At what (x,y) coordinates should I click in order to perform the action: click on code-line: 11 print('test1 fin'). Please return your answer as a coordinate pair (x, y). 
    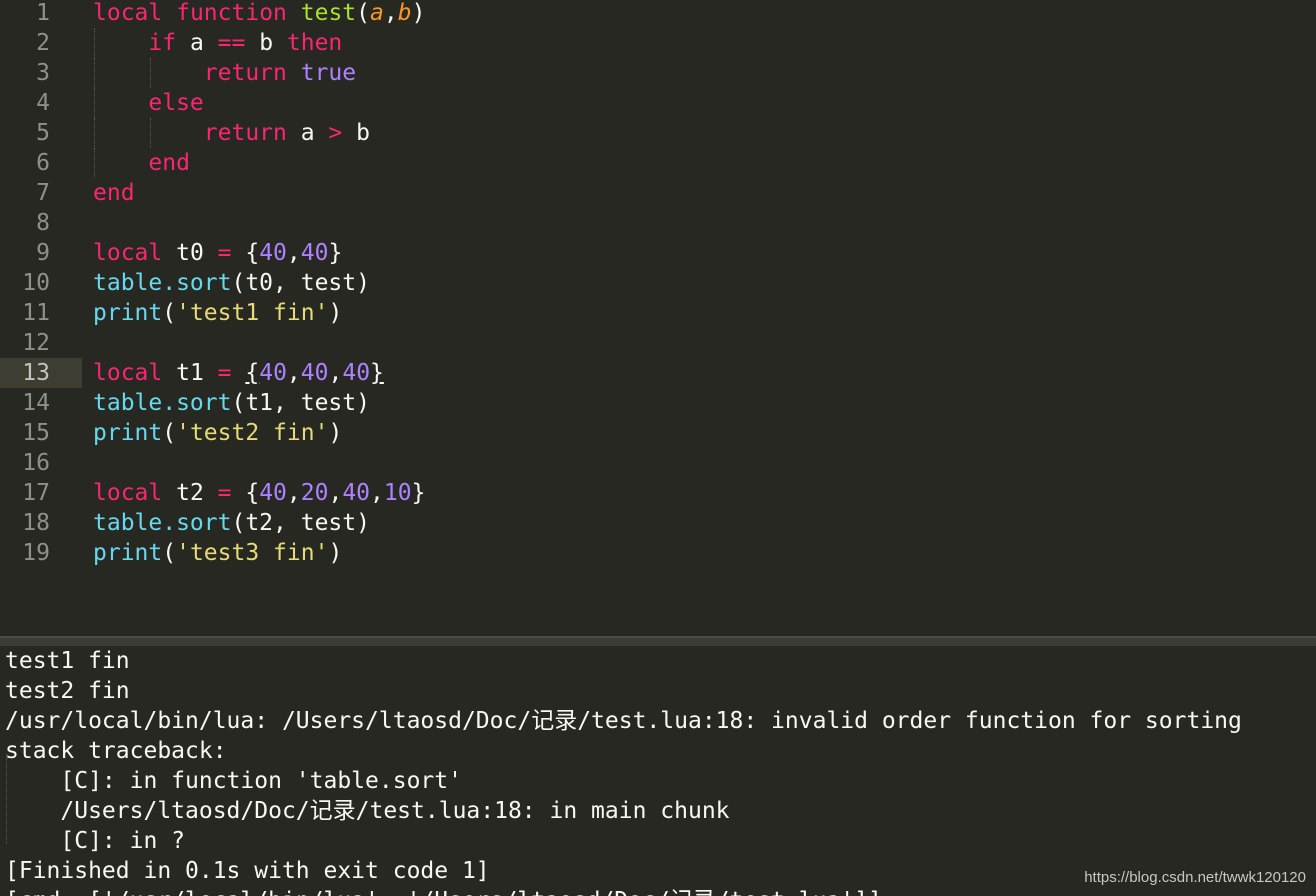
    Looking at the image, I should click on (658, 313).